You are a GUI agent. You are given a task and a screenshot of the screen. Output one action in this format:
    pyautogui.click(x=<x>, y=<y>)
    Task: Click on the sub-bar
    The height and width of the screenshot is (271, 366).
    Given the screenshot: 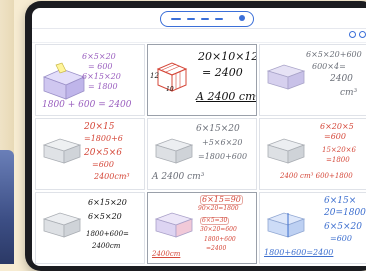 What is the action you would take?
    pyautogui.click(x=199, y=35)
    